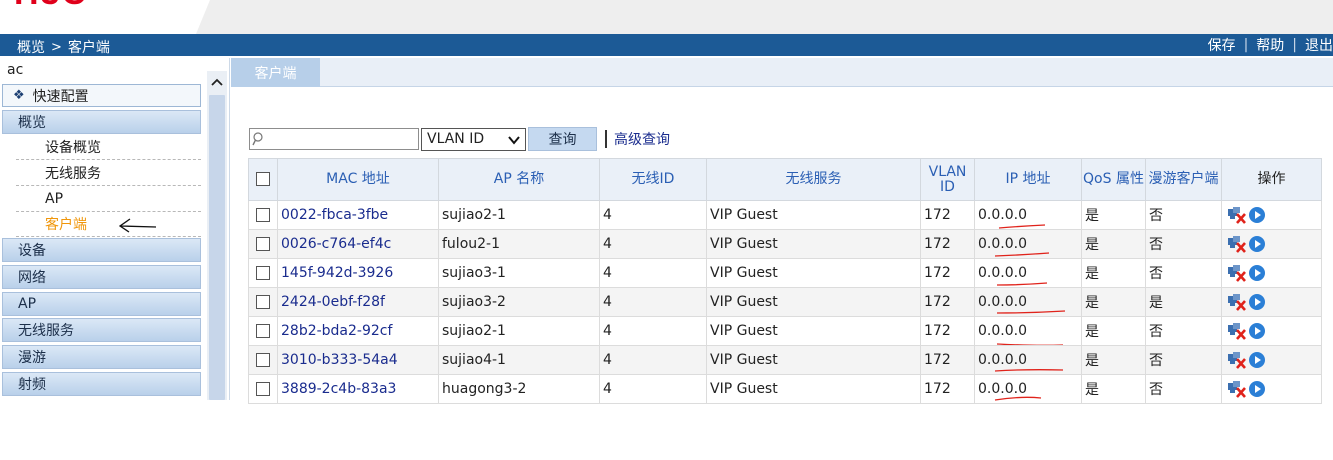 The image size is (1333, 460). What do you see at coordinates (456, 139) in the screenshot?
I see `filter-selected-value: VLAN ID` at bounding box center [456, 139].